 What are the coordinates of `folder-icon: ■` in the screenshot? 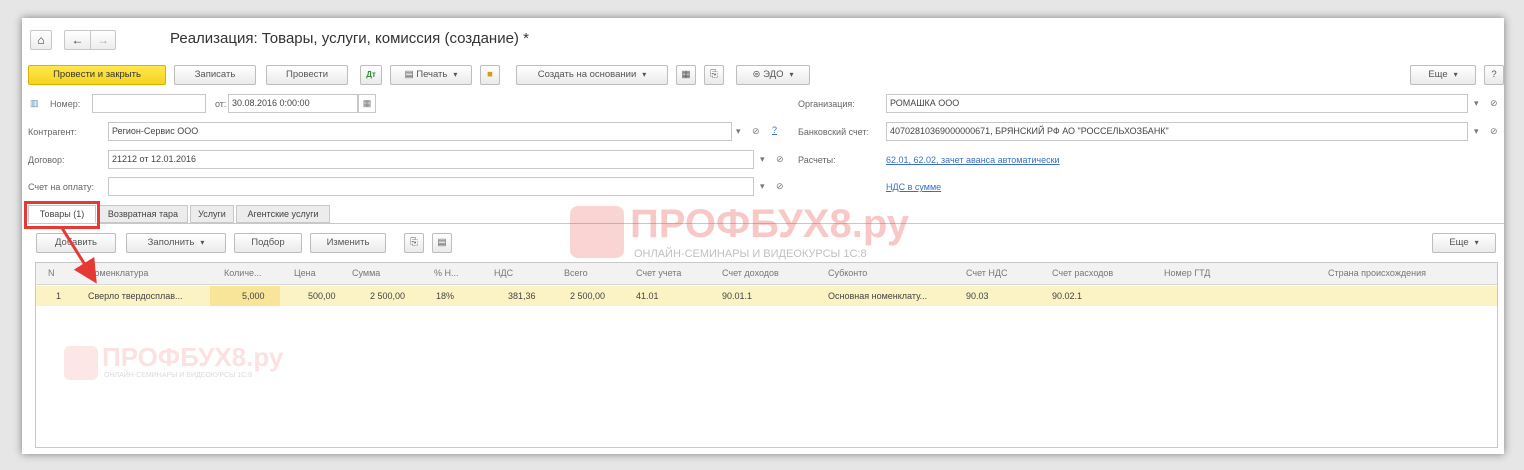 It's located at (490, 74).